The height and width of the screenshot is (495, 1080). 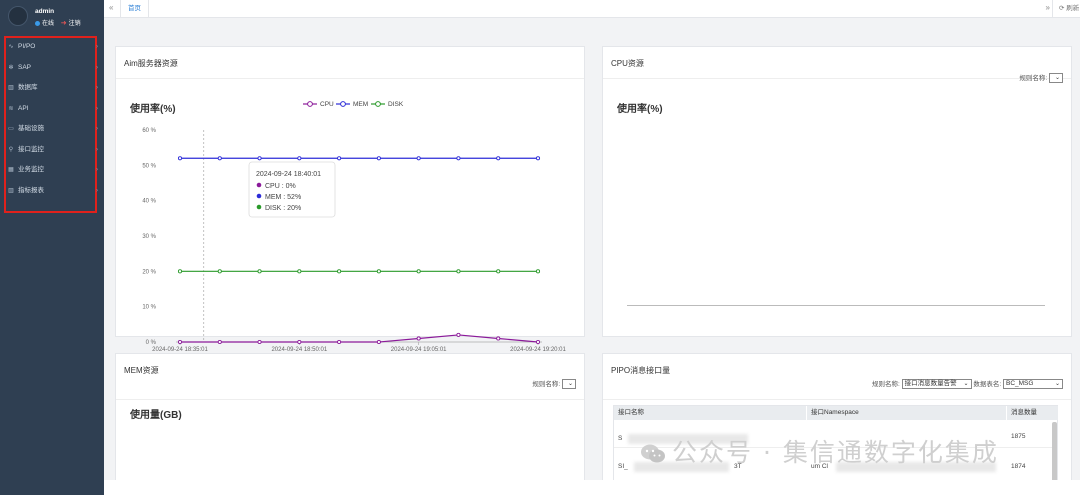 I want to click on sidebar-item: ▦ 业务监控 ›, so click(x=52, y=170).